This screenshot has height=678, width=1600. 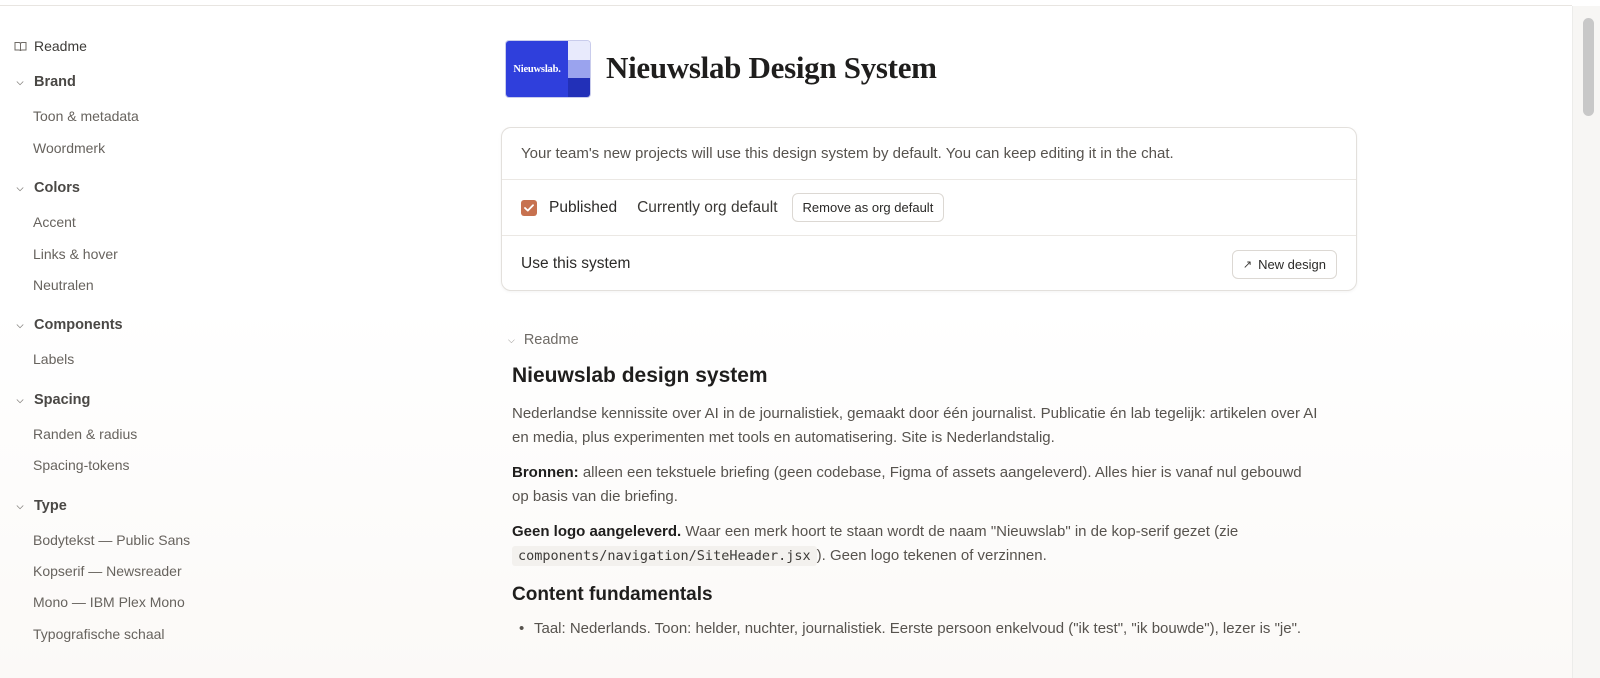 I want to click on sidebar-item-links-hover: Links & hover, so click(x=75, y=254).